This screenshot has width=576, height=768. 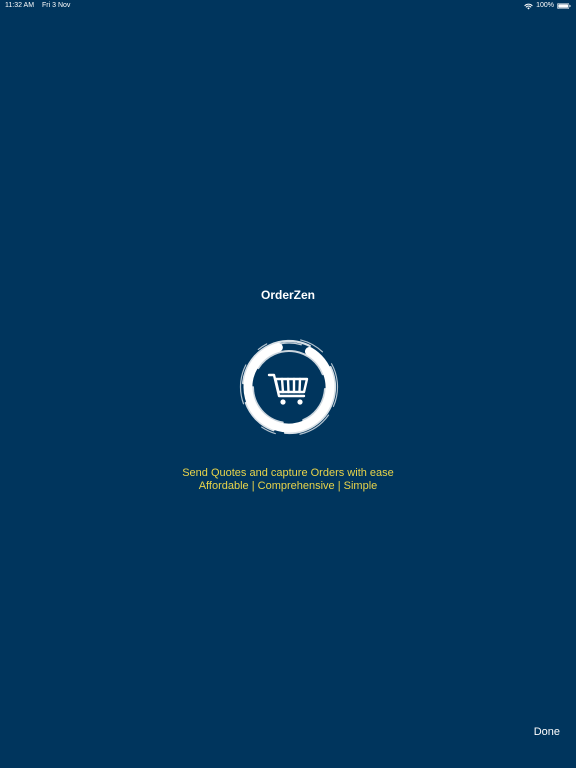 I want to click on status-date: Fri 3 Nov, so click(x=56, y=5).